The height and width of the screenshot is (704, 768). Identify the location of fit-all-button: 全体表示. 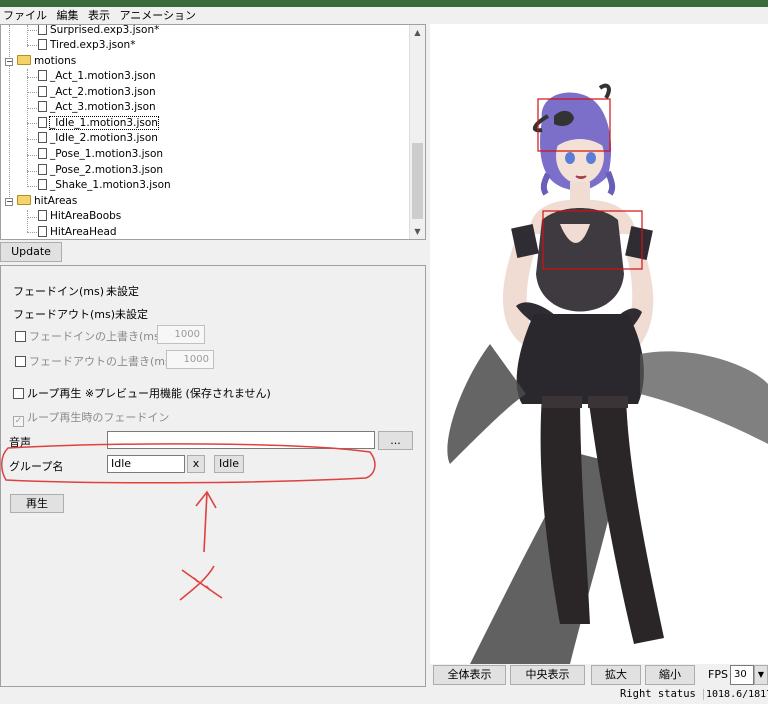
(469, 675).